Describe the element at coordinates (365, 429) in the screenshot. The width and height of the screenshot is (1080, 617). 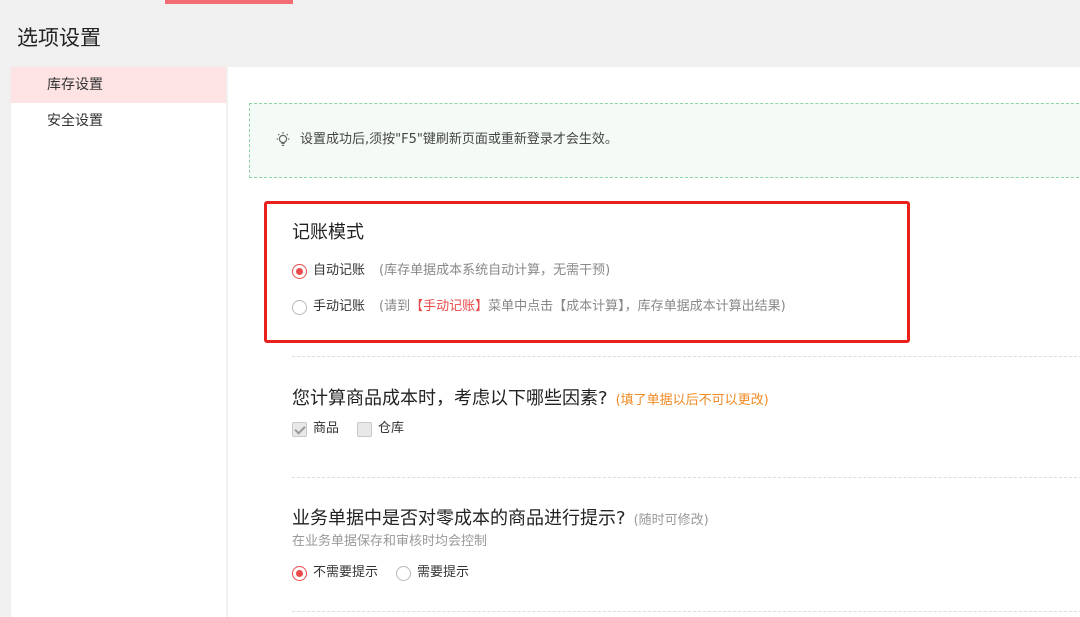
I see `warehouse-checkbox` at that location.